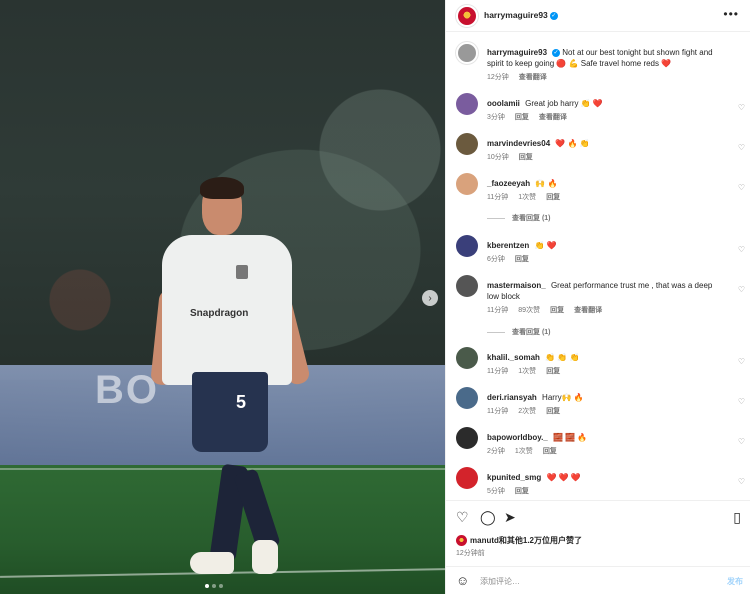 This screenshot has width=750, height=594. I want to click on comment-composer: ☺ 发布, so click(598, 580).